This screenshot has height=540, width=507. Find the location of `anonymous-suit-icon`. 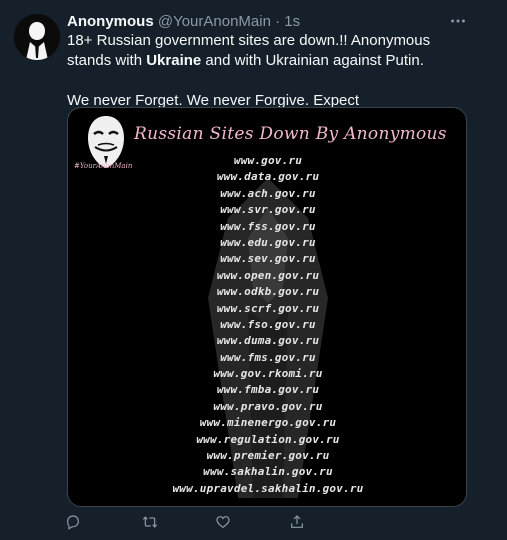

anonymous-suit-icon is located at coordinates (37, 37).